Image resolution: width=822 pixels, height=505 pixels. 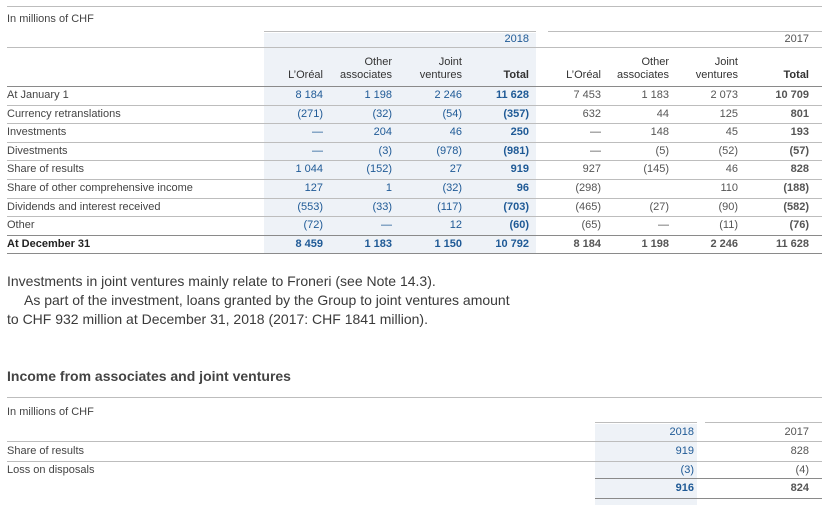 I want to click on table-cell: 12, so click(x=455, y=225).